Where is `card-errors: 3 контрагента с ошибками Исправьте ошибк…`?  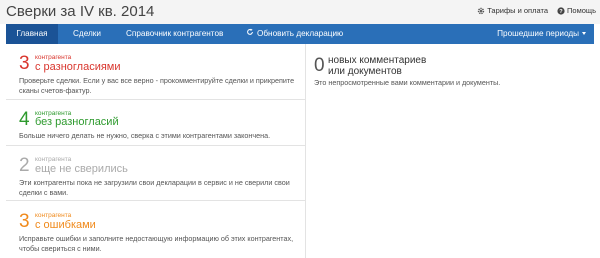 card-errors: 3 контрагента с ошибками Исправьте ошибк… is located at coordinates (155, 229).